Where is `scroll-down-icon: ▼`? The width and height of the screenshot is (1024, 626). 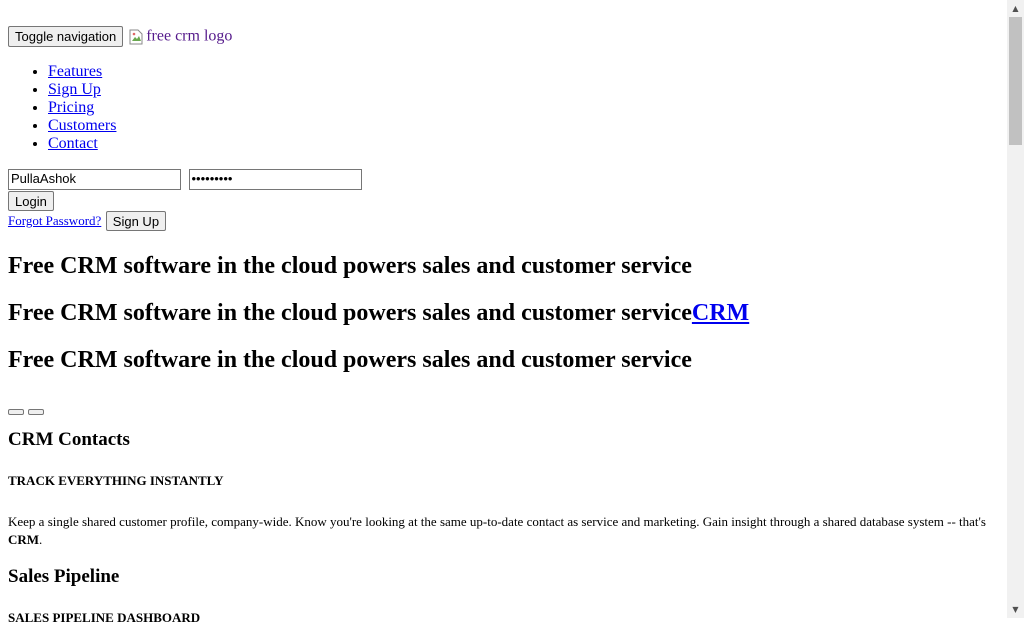
scroll-down-icon: ▼ is located at coordinates (1015, 609).